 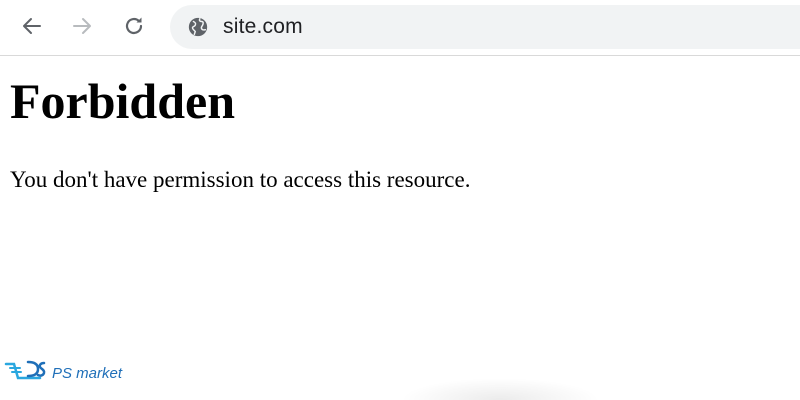 I want to click on page-title: Forbidden, so click(x=123, y=101).